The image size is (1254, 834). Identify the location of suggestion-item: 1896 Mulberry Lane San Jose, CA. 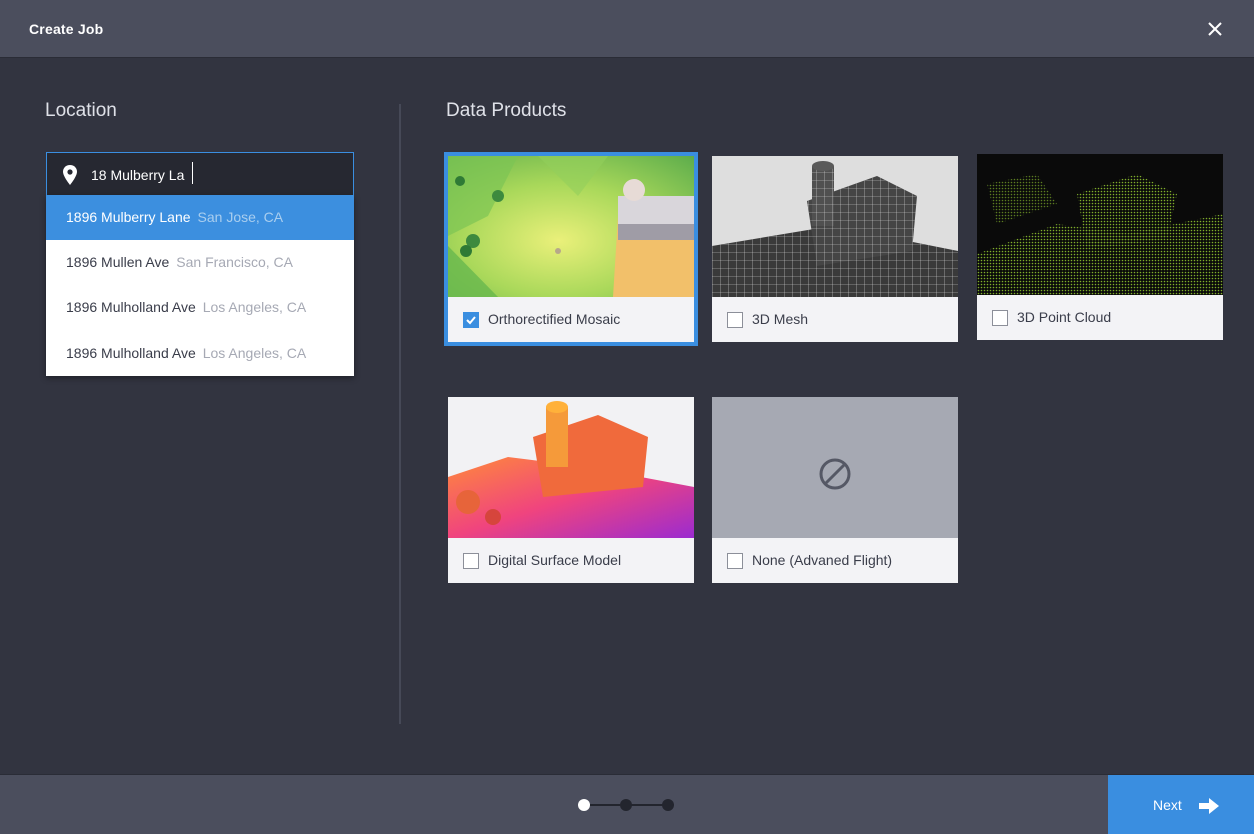
(200, 217).